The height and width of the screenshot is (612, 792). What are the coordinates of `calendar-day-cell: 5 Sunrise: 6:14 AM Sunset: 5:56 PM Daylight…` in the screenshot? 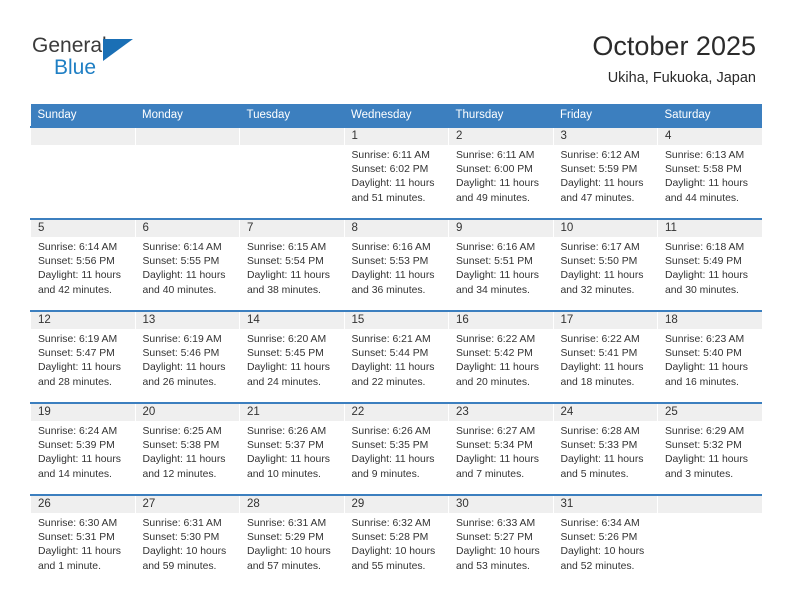 It's located at (82, 264).